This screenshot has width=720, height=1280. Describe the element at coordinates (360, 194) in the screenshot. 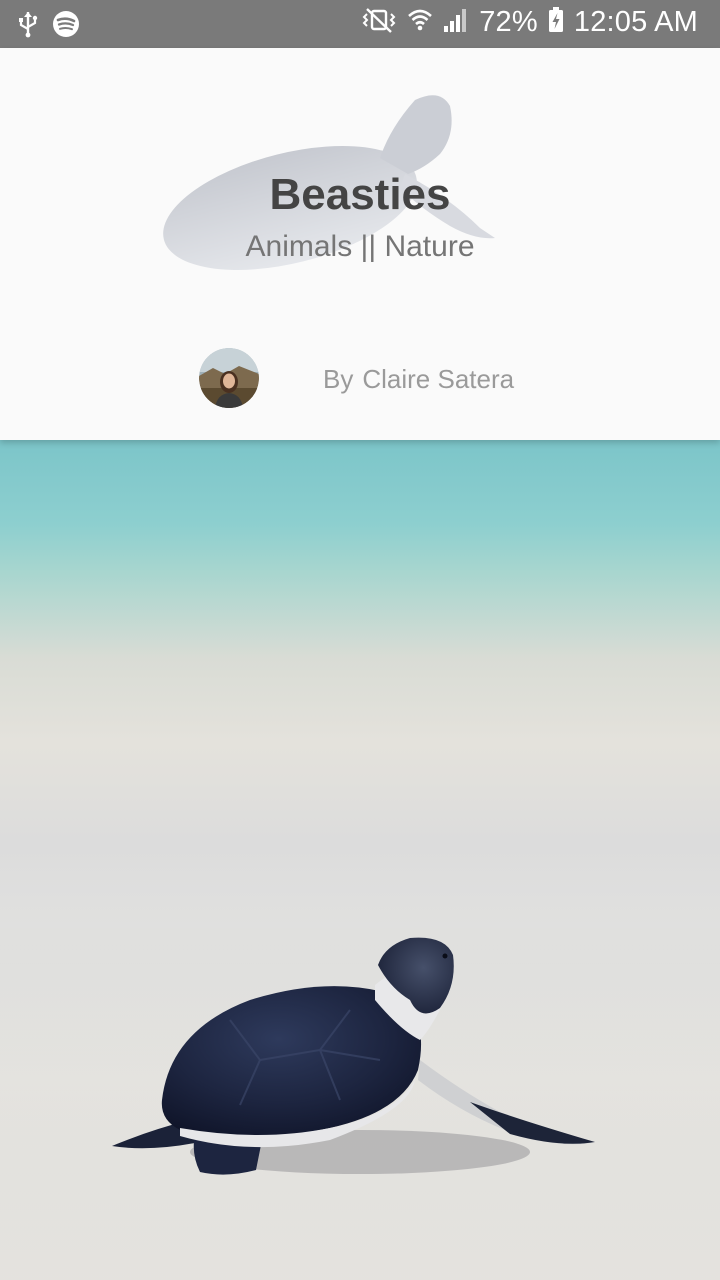

I see `page-title: Beasties` at that location.